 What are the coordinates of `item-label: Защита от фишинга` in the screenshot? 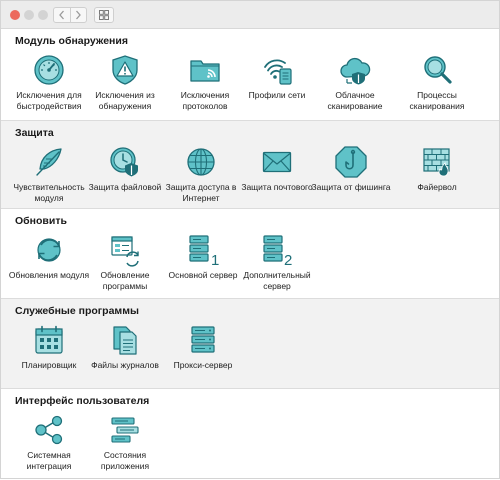 It's located at (351, 187).